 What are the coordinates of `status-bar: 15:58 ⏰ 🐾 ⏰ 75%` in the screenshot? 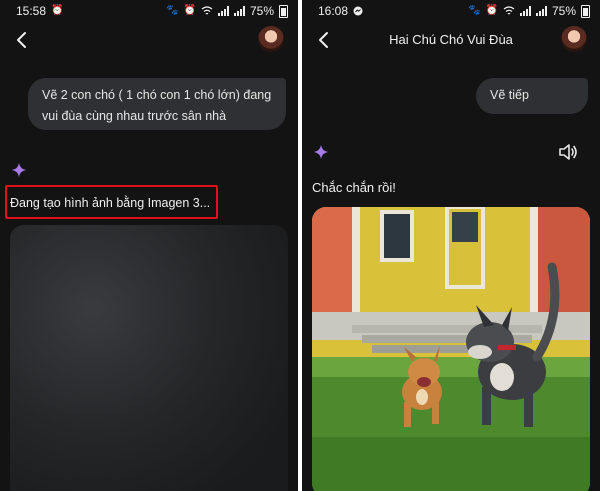 It's located at (149, 11).